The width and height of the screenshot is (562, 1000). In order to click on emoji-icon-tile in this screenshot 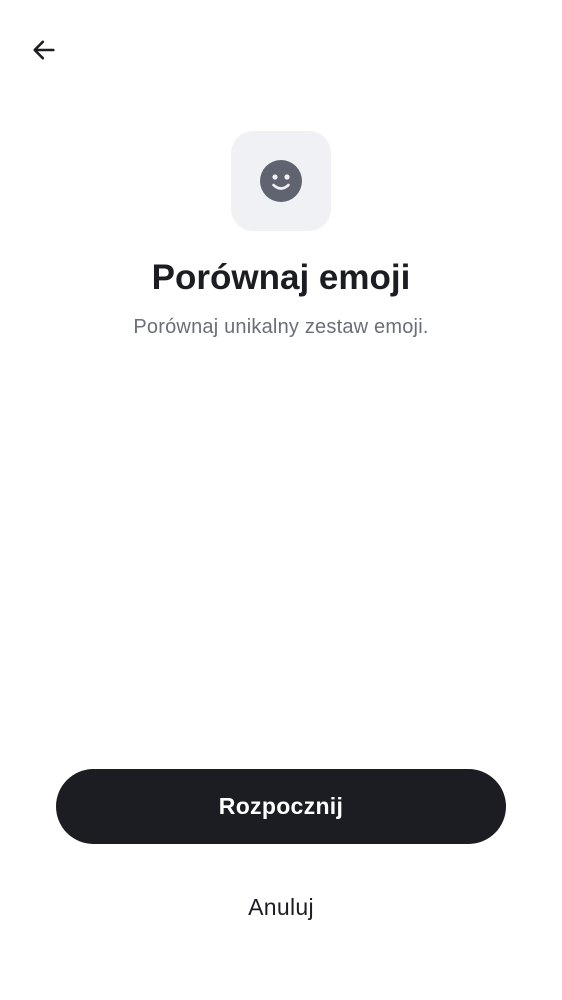, I will do `click(281, 181)`.